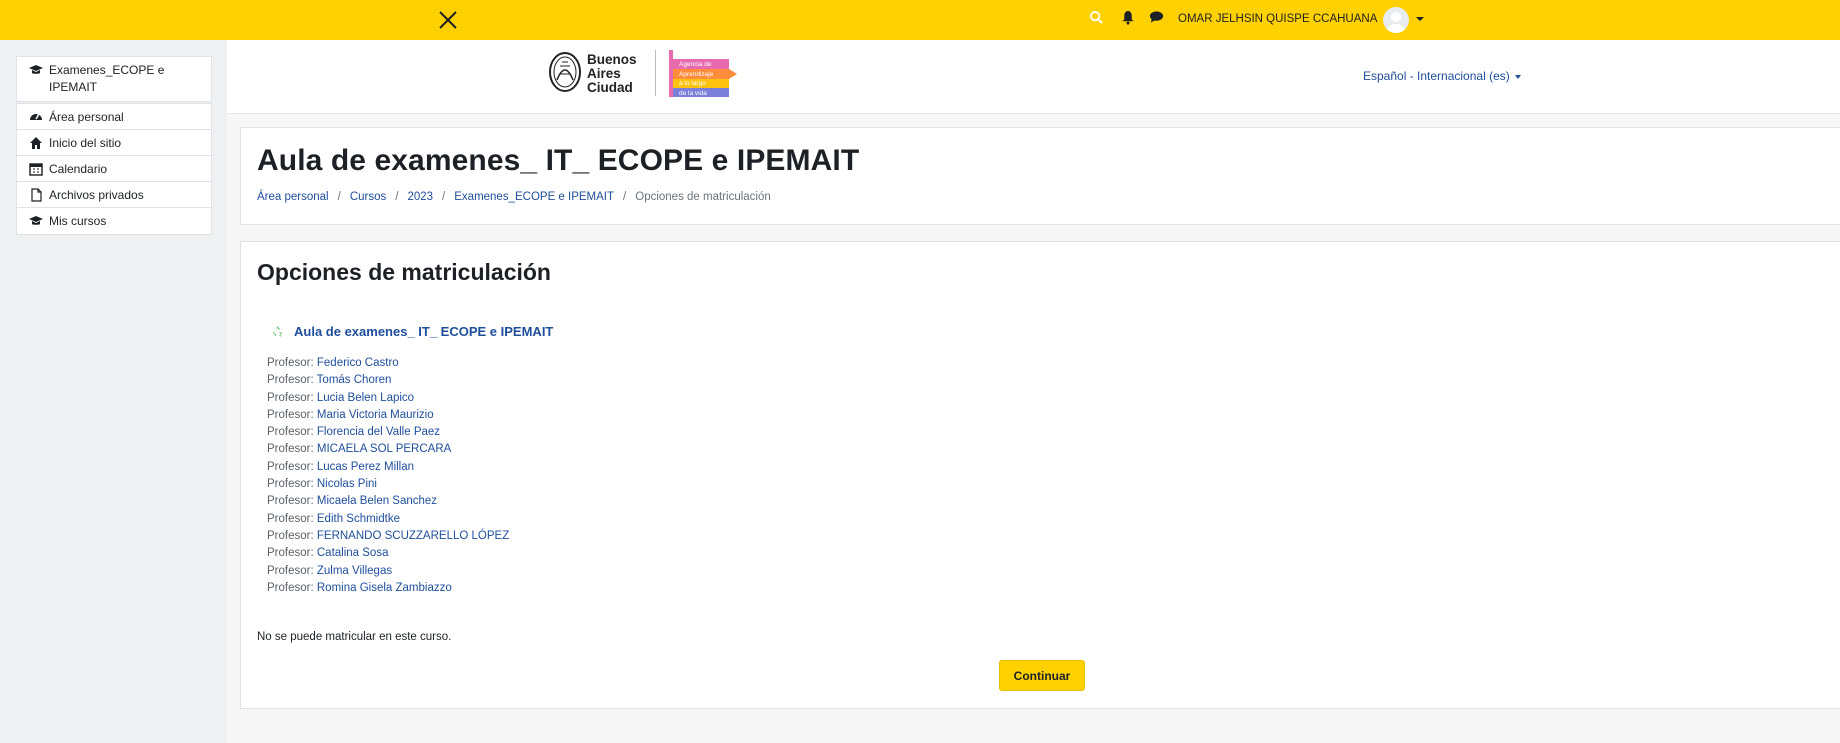  I want to click on top-navbar: OMAR JELHSIN QUISPE CCAHUANA, so click(920, 20).